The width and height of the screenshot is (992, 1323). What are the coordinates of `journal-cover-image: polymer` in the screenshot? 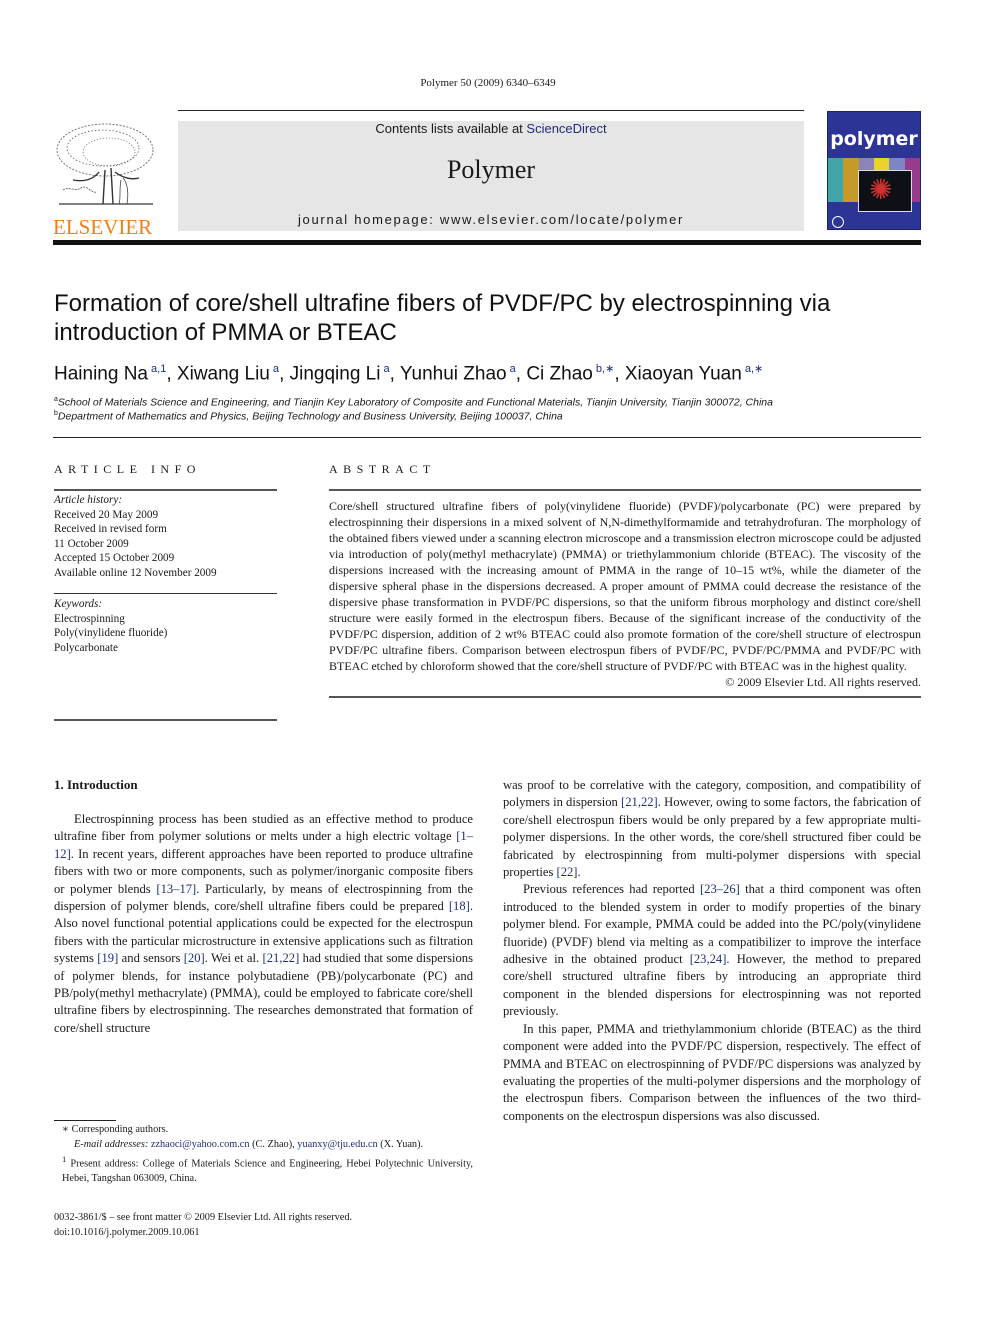 It's located at (874, 170).